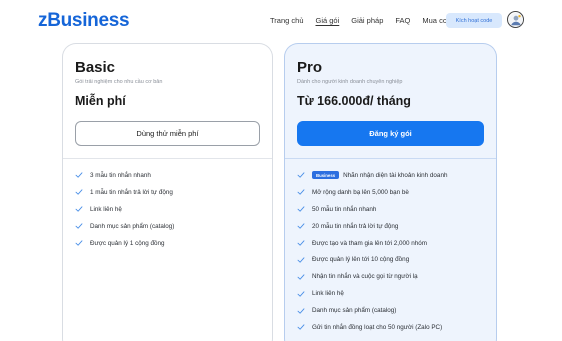 The width and height of the screenshot is (562, 341). Describe the element at coordinates (287, 20) in the screenshot. I see `nav-home: Trang chủ` at that location.